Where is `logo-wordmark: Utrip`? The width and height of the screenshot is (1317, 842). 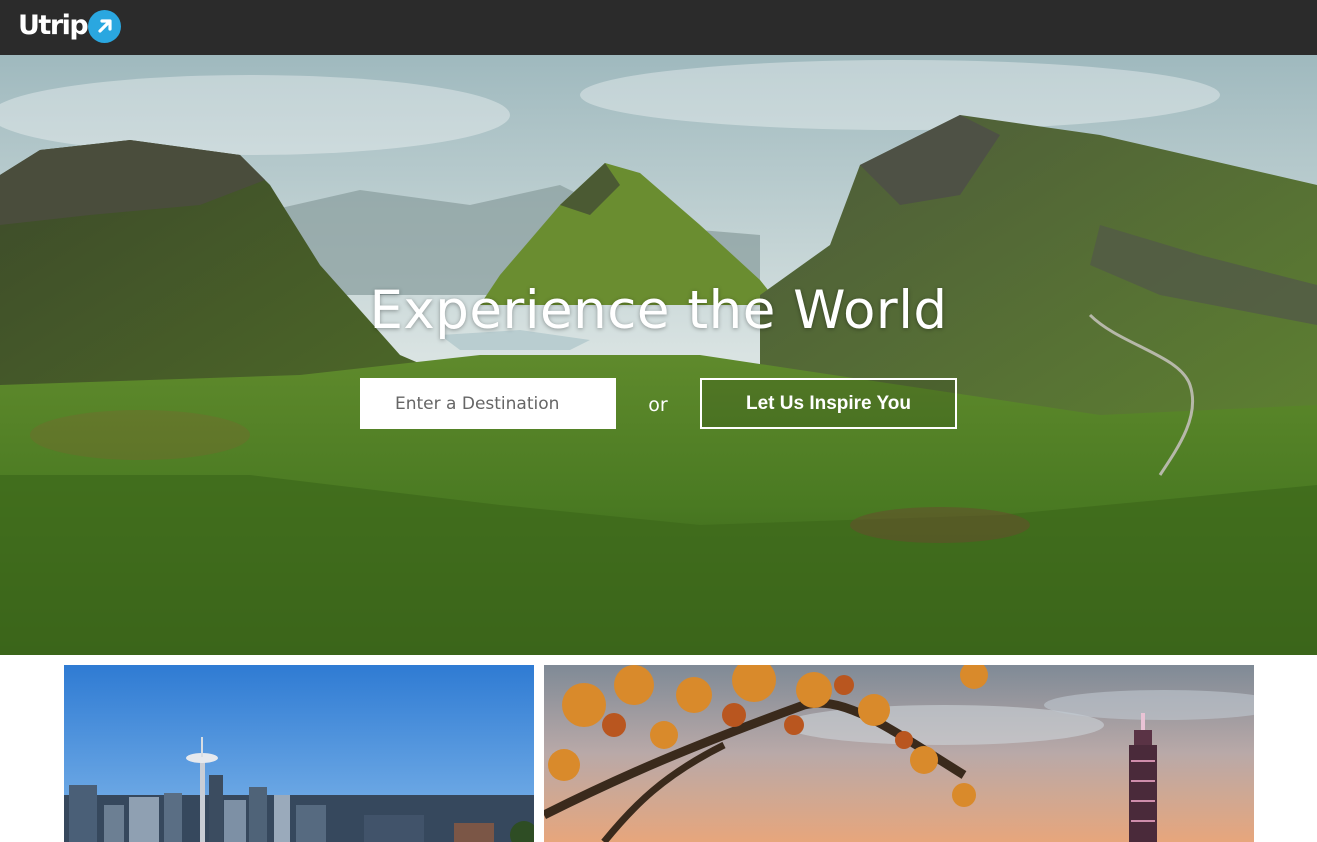
logo-wordmark: Utrip is located at coordinates (53, 25).